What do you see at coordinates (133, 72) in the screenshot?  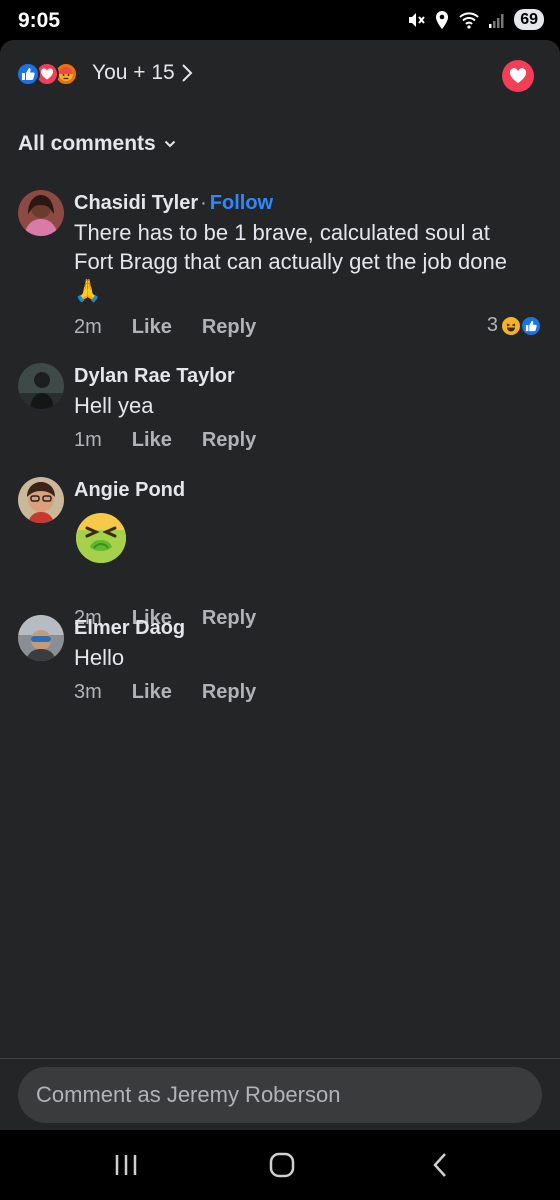 I see `reaction-summary-label: You + 15` at bounding box center [133, 72].